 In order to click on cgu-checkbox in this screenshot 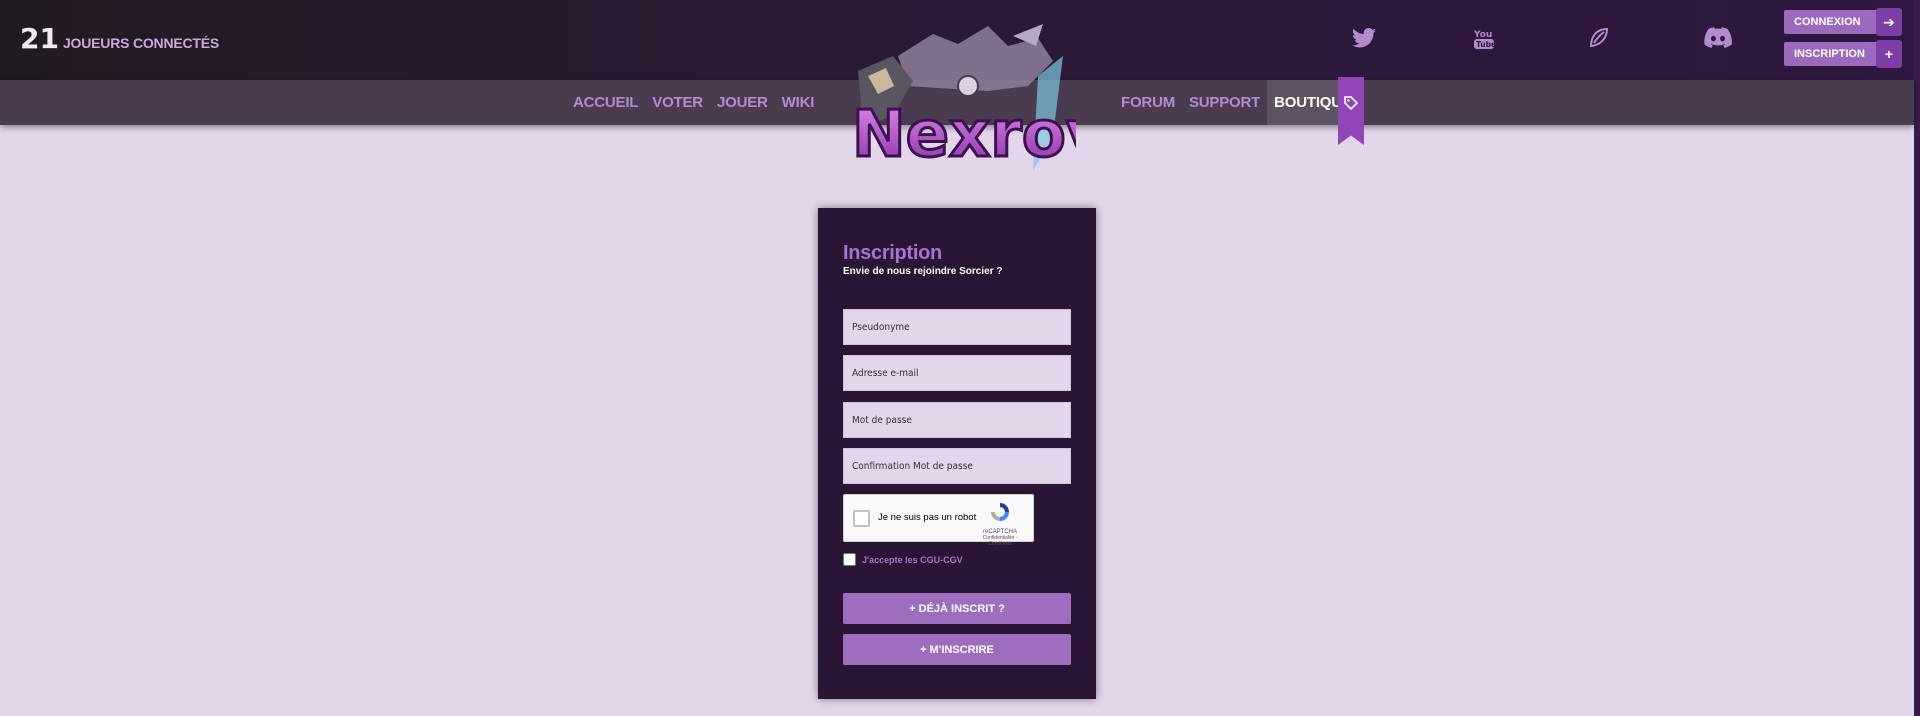, I will do `click(849, 559)`.